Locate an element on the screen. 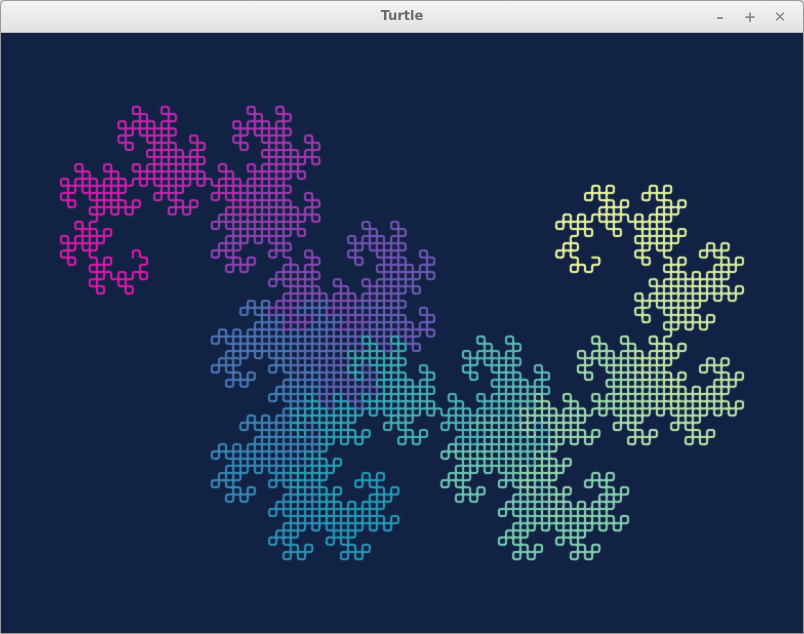  close-button: ✕ is located at coordinates (780, 17).